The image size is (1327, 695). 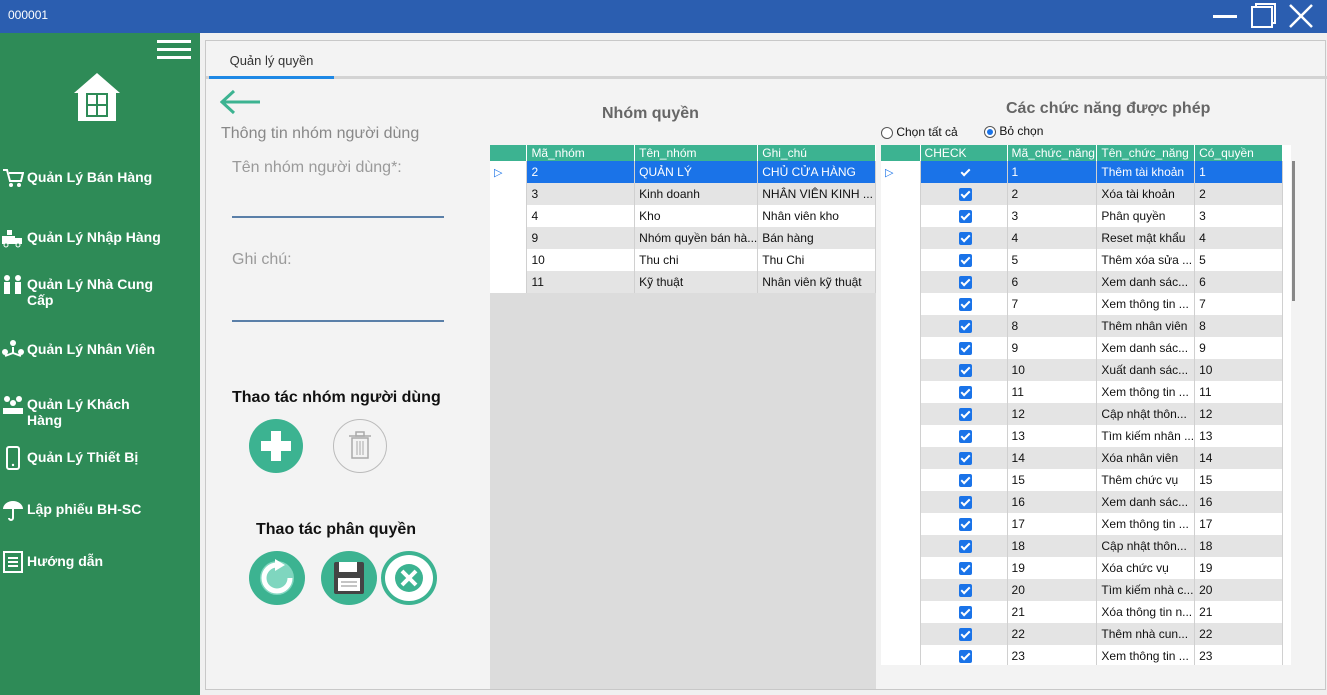 What do you see at coordinates (581, 194) in the screenshot?
I see `table-cell: 3` at bounding box center [581, 194].